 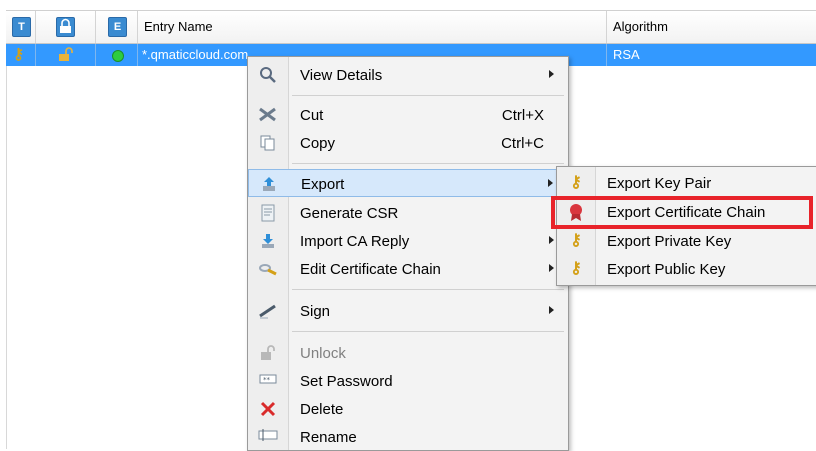 What do you see at coordinates (407, 437) in the screenshot?
I see `menu-item-rename: Rename` at bounding box center [407, 437].